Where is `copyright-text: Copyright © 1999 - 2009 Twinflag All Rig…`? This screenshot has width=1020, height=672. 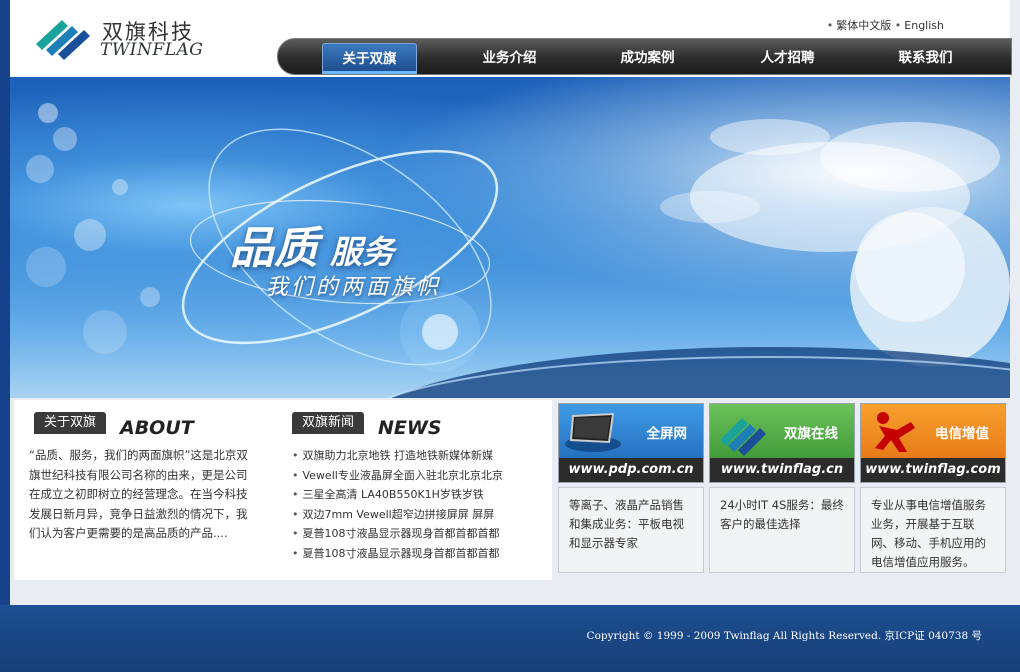
copyright-text: Copyright © 1999 - 2009 Twinflag All Rig… is located at coordinates (784, 636).